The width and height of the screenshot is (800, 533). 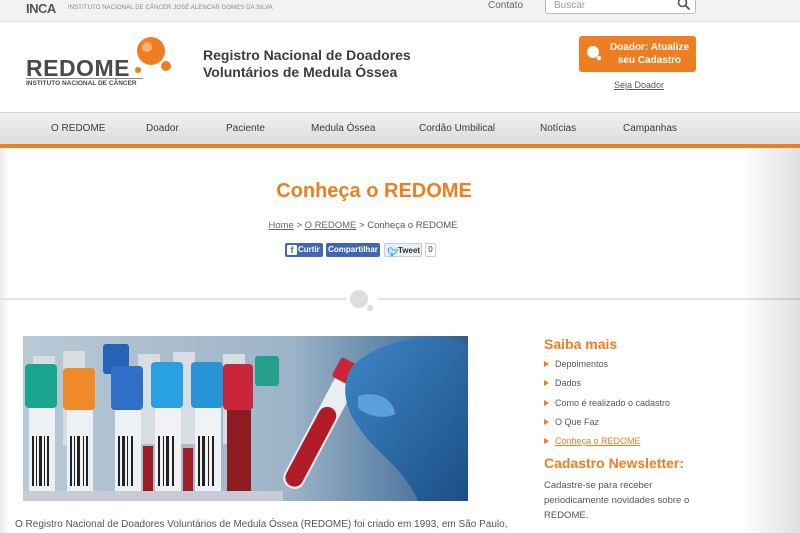 I want to click on tweet-count: 0, so click(x=430, y=250).